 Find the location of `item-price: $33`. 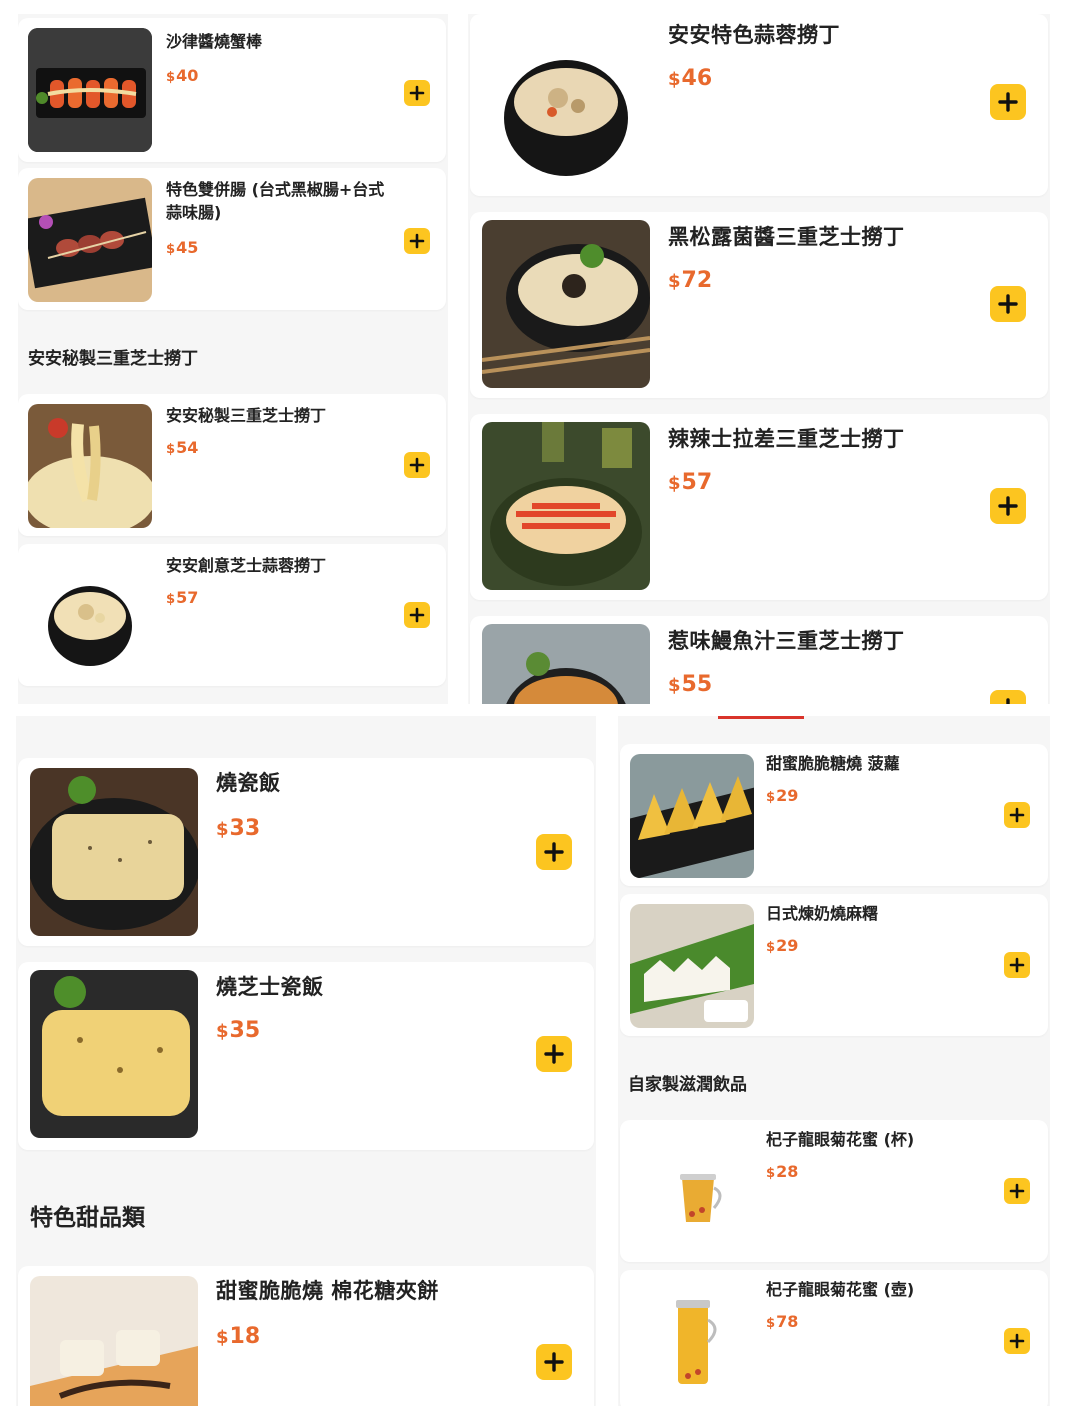

item-price: $33 is located at coordinates (238, 828).